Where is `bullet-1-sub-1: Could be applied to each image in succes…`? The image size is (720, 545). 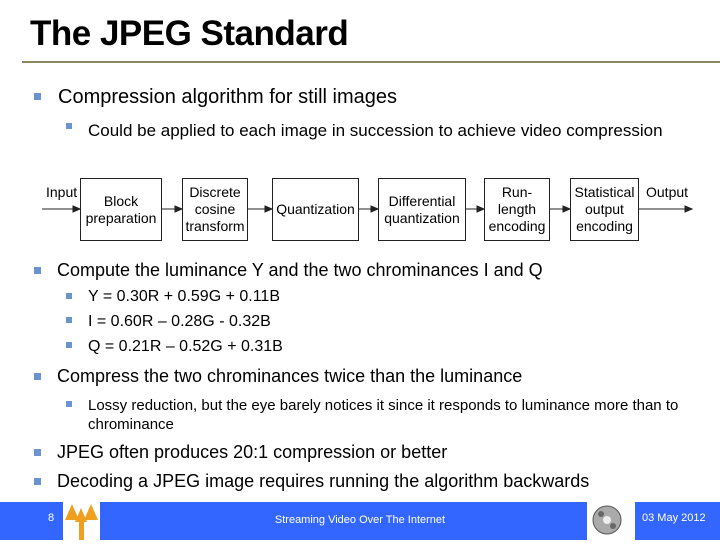
bullet-1-sub-1: Could be applied to each image in succes… is located at coordinates (375, 130).